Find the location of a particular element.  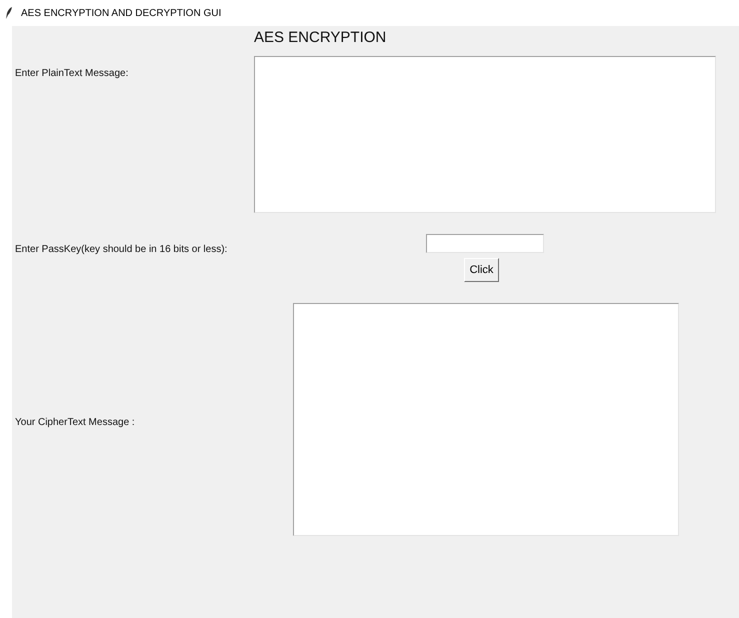

feather-icon is located at coordinates (9, 13).